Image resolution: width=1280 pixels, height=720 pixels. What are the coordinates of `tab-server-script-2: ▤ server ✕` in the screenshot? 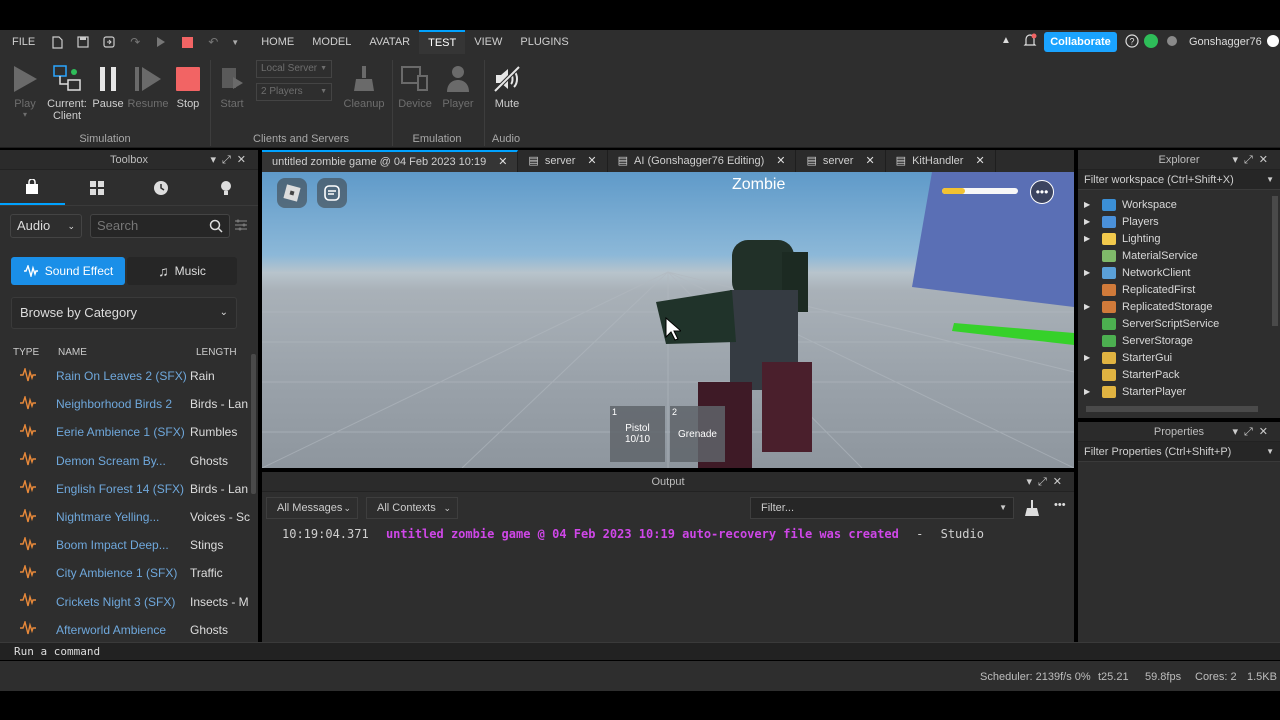 It's located at (841, 161).